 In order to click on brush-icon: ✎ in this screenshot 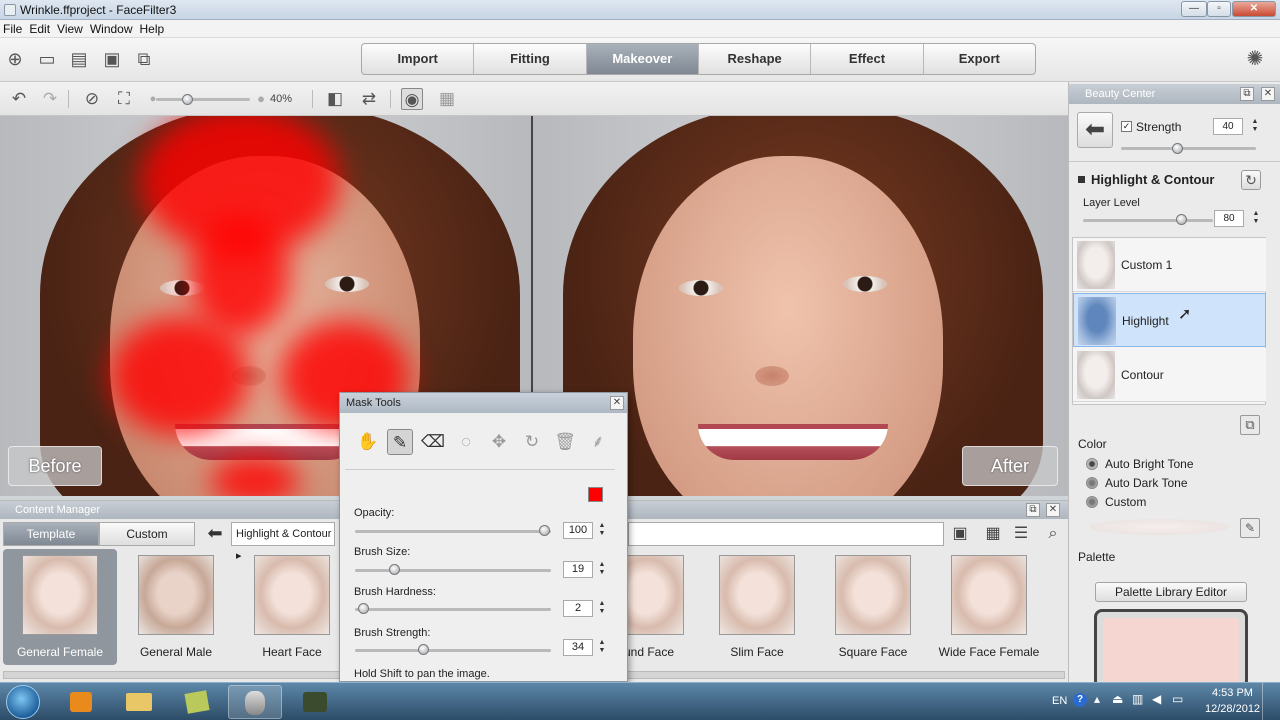, I will do `click(400, 442)`.